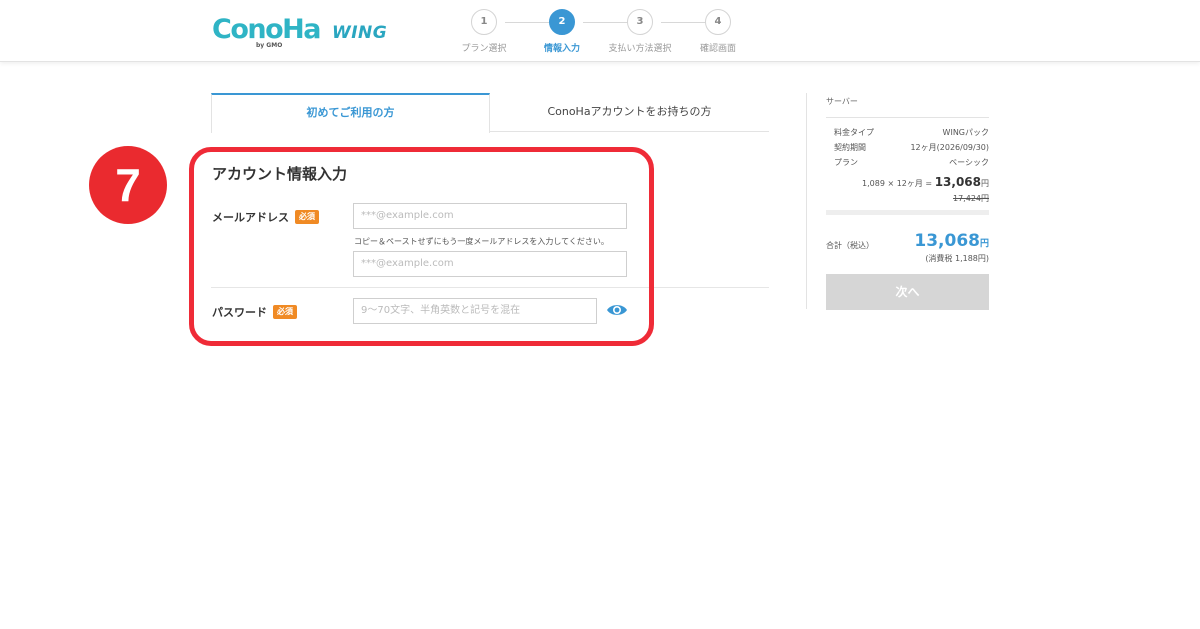  I want to click on annotation-step-badge: 7, so click(128, 185).